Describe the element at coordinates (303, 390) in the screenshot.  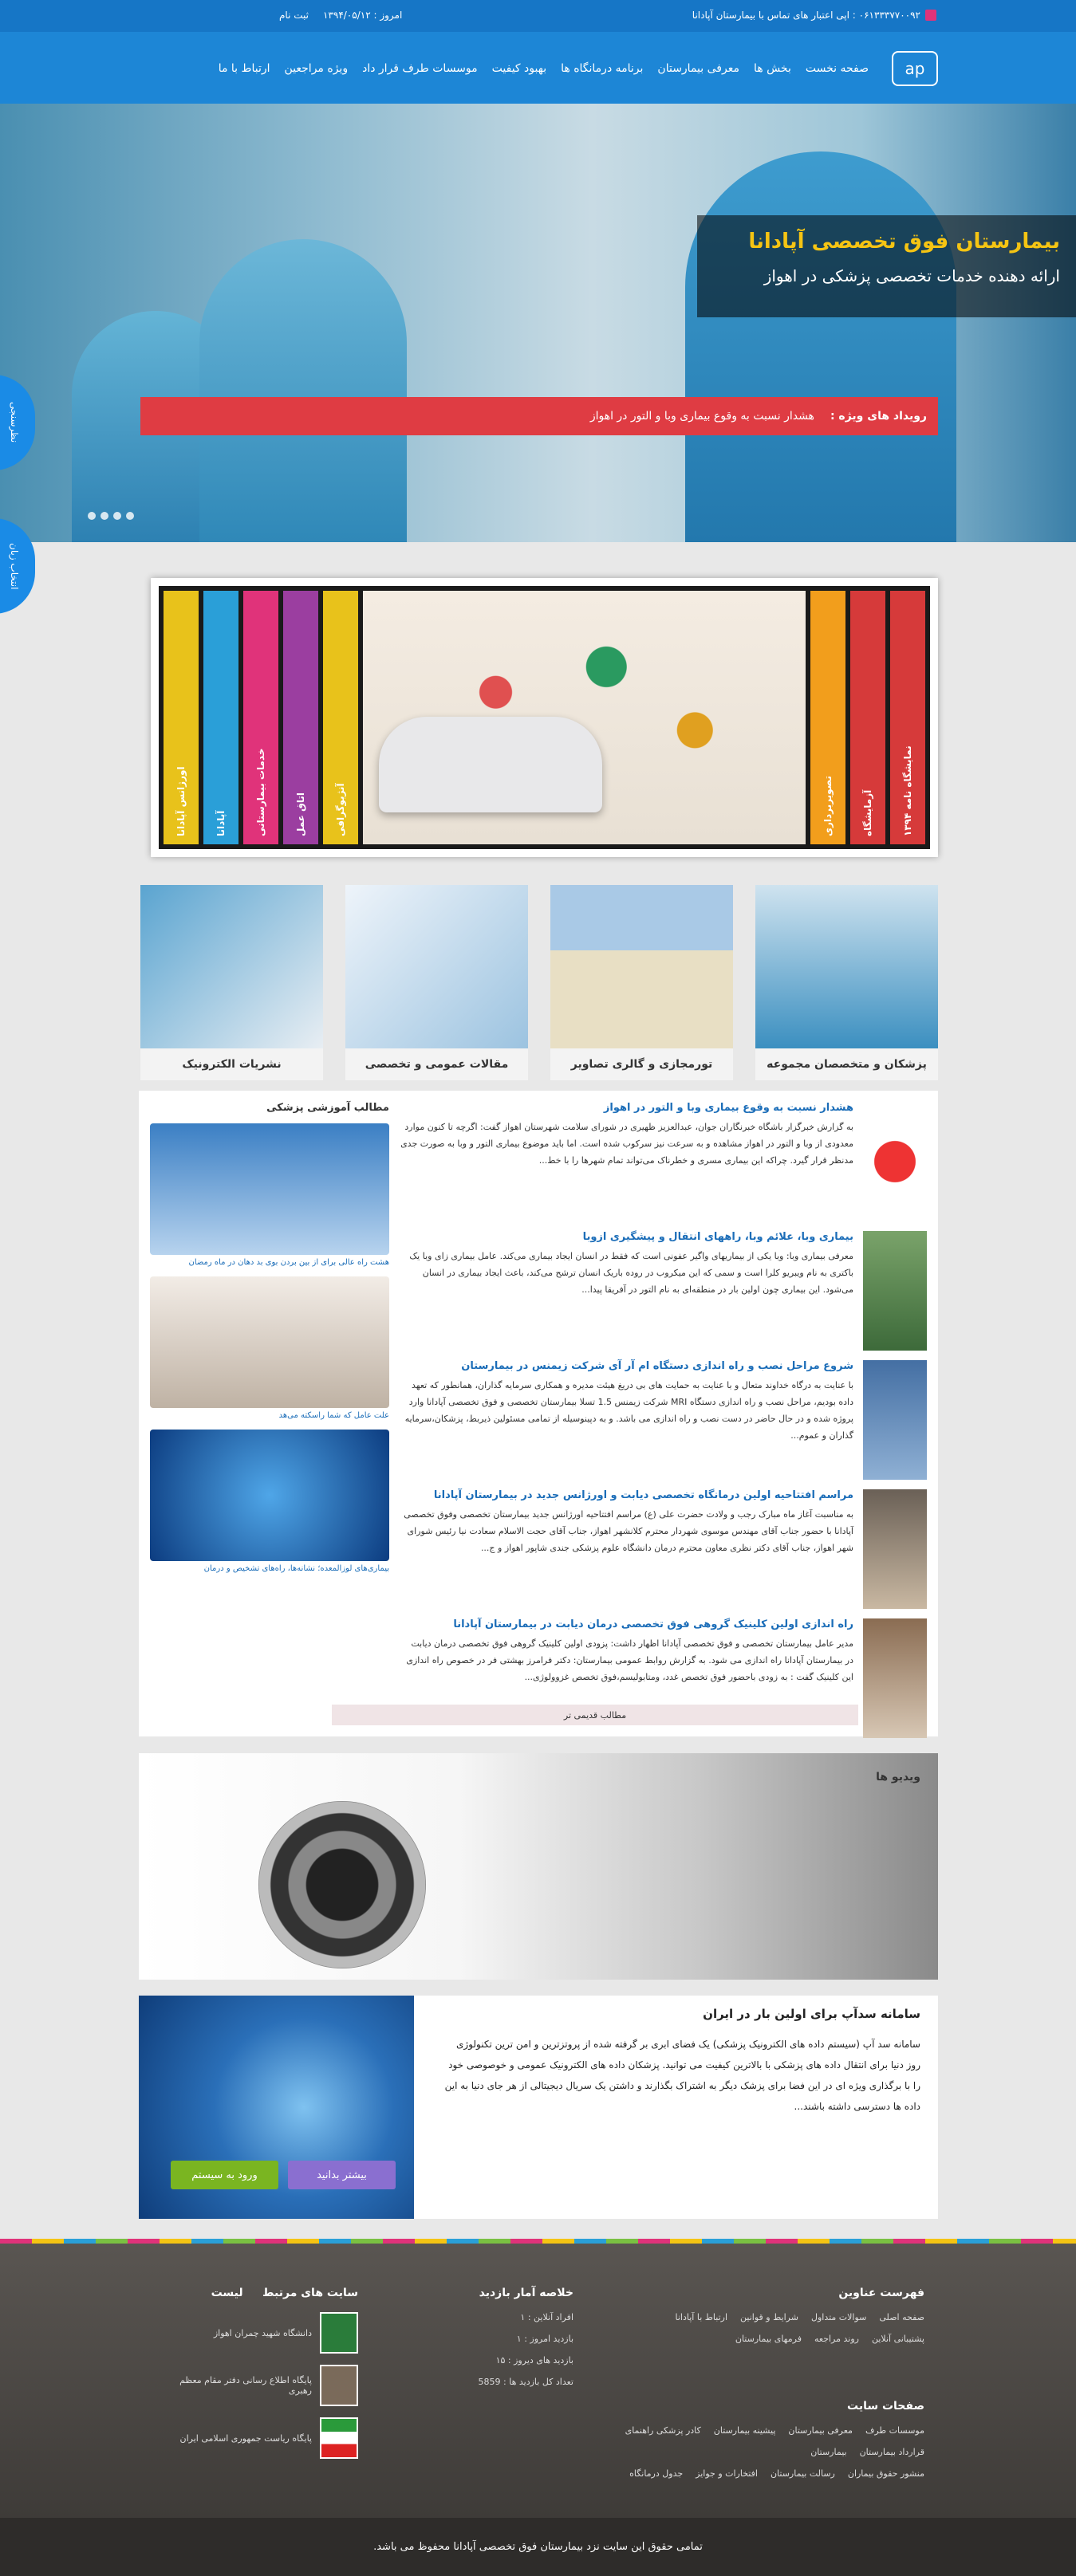
I see `hero-figure` at that location.